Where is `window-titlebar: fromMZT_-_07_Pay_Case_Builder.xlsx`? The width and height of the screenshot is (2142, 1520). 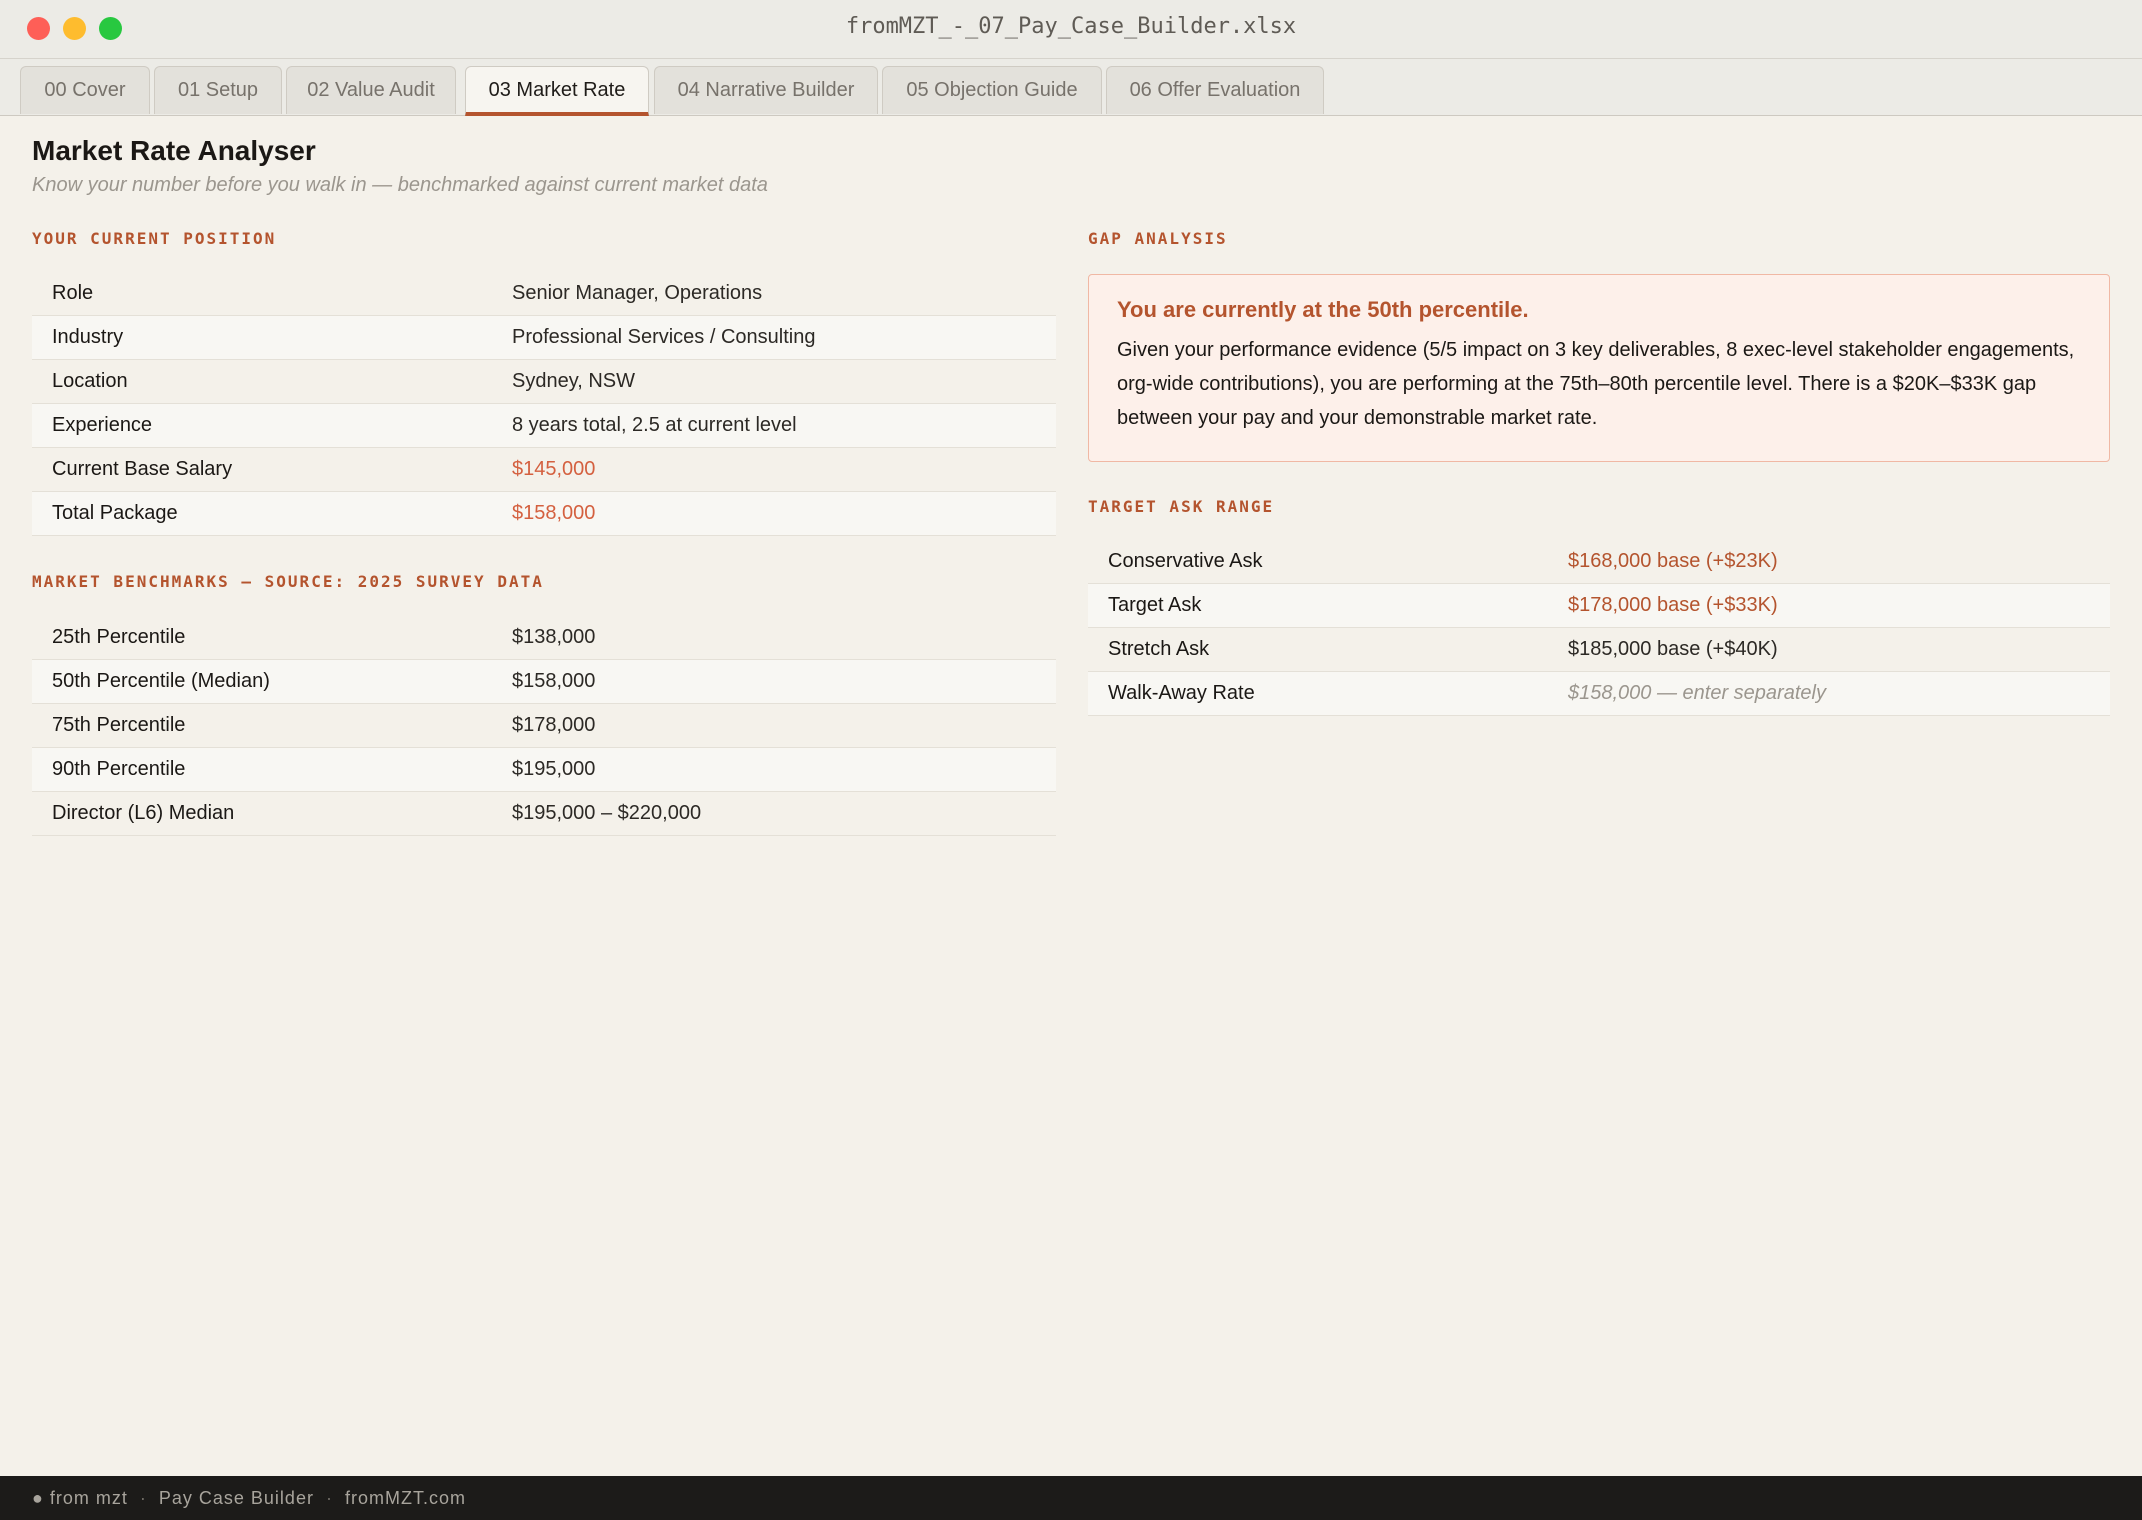
window-titlebar: fromMZT_-_07_Pay_Case_Builder.xlsx is located at coordinates (1071, 29).